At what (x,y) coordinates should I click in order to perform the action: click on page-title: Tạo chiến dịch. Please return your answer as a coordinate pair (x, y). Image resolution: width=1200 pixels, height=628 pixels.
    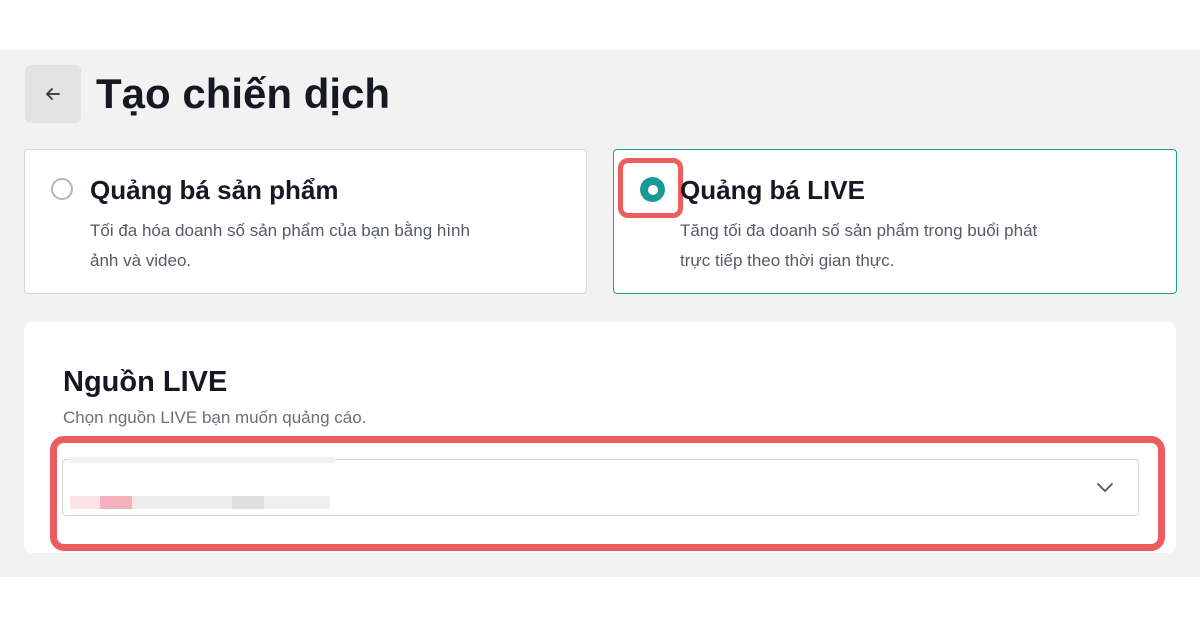
    Looking at the image, I should click on (243, 93).